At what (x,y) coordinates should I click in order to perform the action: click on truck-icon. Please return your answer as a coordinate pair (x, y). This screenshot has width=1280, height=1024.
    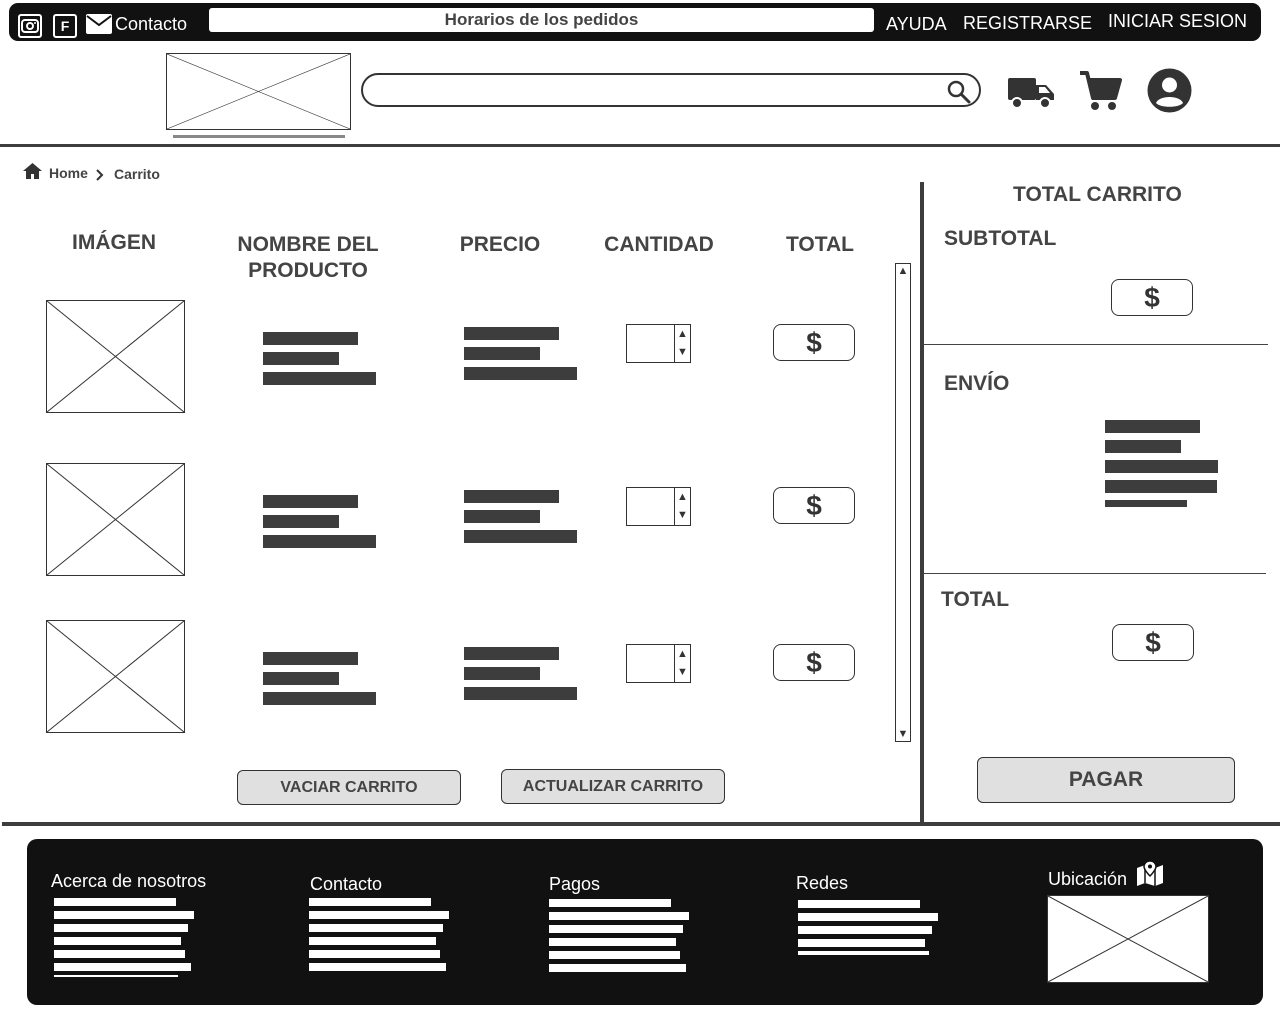
    Looking at the image, I should click on (1032, 95).